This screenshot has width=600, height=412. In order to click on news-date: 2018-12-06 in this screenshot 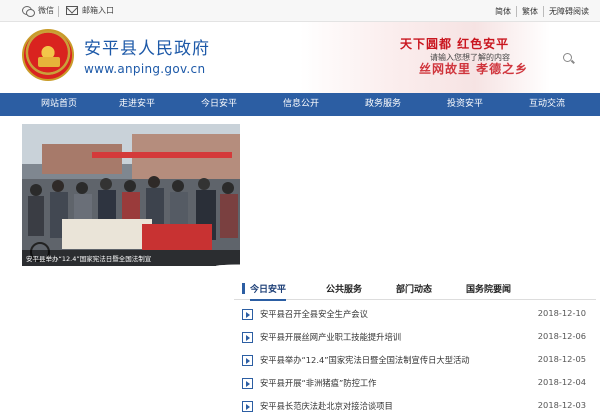, I will do `click(561, 336)`.